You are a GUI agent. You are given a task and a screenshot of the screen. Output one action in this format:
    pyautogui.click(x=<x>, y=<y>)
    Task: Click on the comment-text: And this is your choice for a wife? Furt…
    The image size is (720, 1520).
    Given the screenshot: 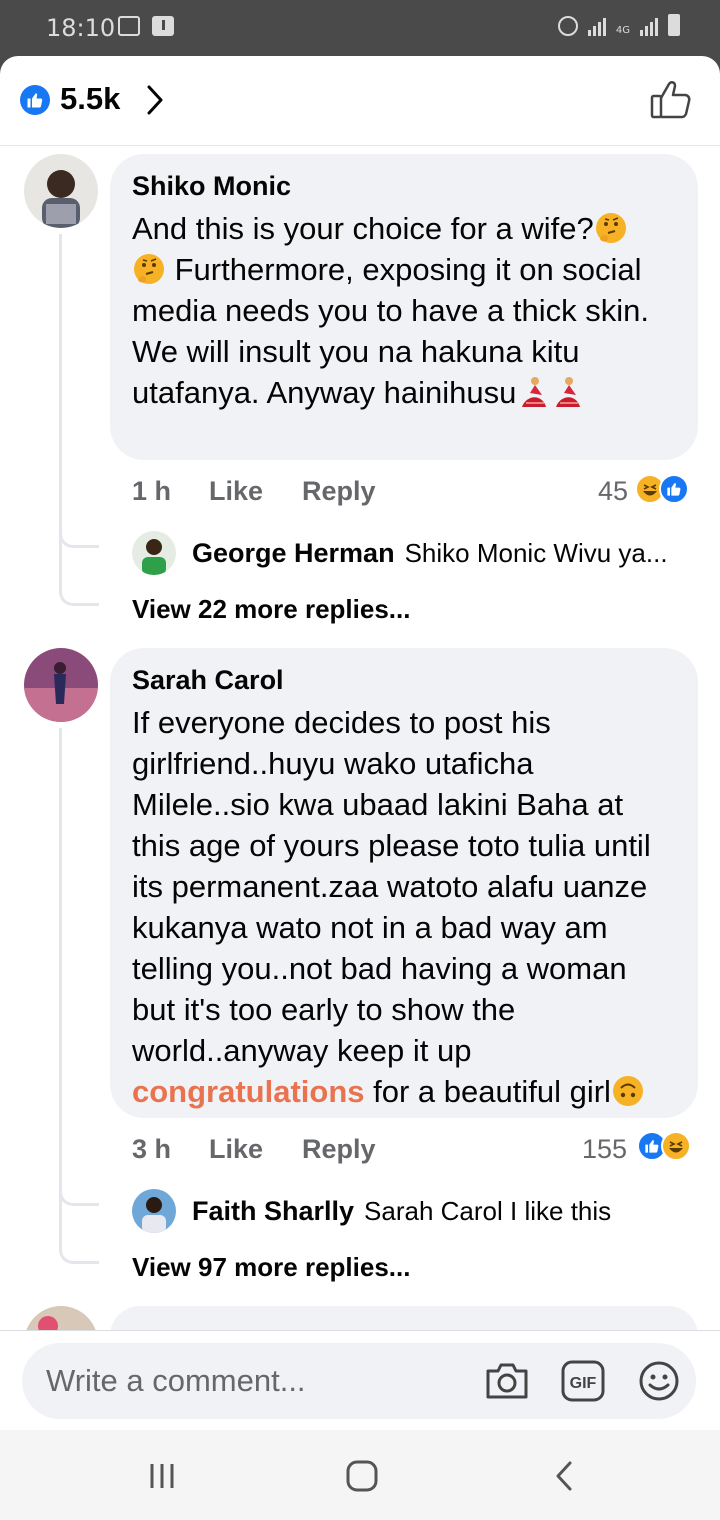 What is the action you would take?
    pyautogui.click(x=390, y=310)
    